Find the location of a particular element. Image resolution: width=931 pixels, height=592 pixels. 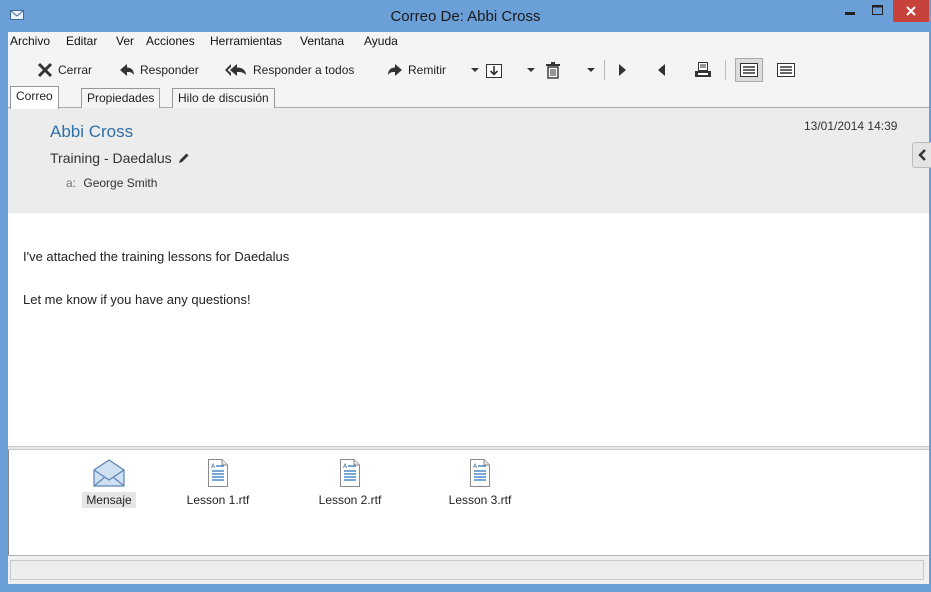

pencil-icon is located at coordinates (184, 158).